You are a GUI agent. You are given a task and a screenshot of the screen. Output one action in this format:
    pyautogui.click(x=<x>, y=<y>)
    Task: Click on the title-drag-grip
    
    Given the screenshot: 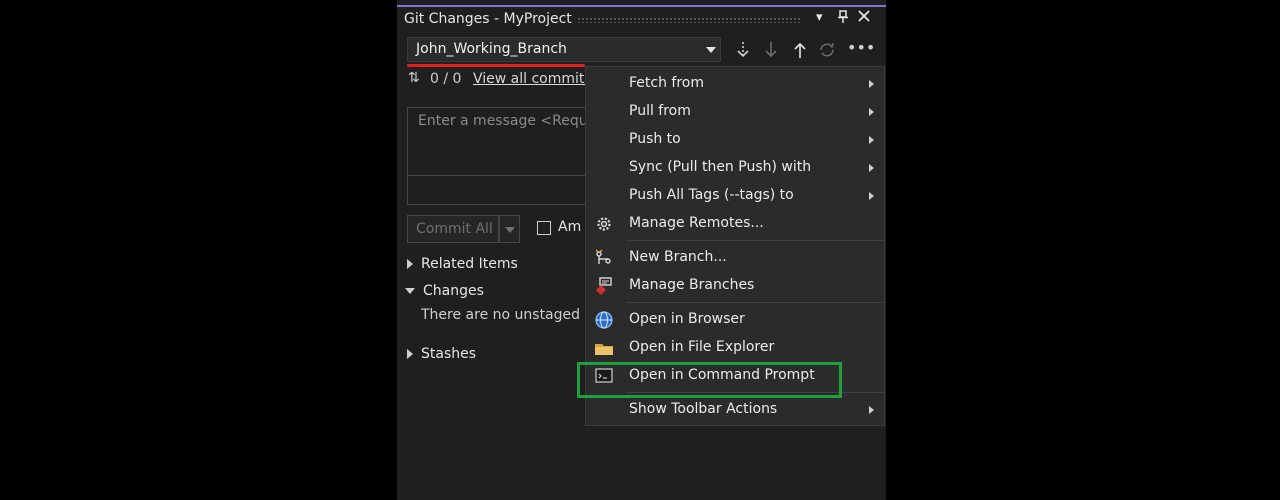 What is the action you would take?
    pyautogui.click(x=689, y=20)
    